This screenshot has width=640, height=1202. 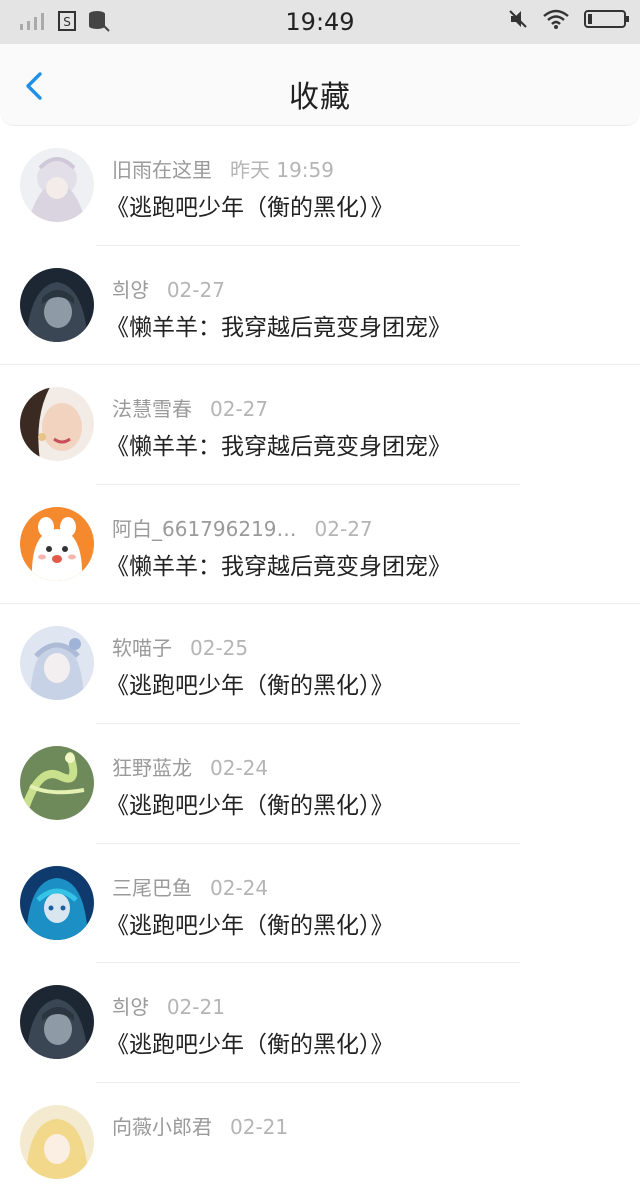 I want to click on list-item: 阿白_661796219… 02-27 《懒羊羊：我穿越后竟变身团宠》, so click(x=320, y=545).